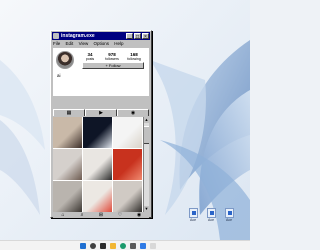 The width and height of the screenshot is (320, 250). I want to click on scrollbar: ▲ ▼, so click(146, 164).